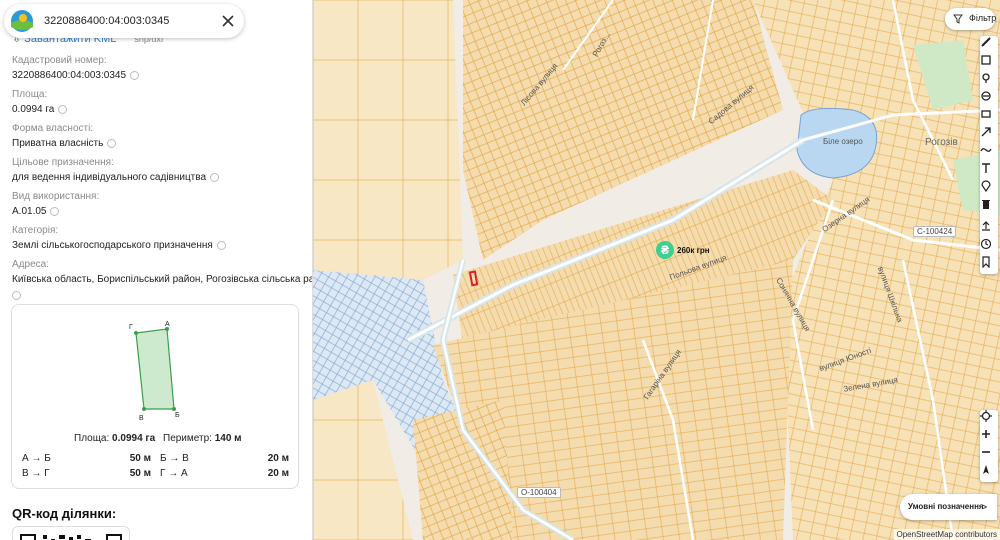 This screenshot has width=1000, height=540. I want to click on rectangle-icon, so click(986, 114).